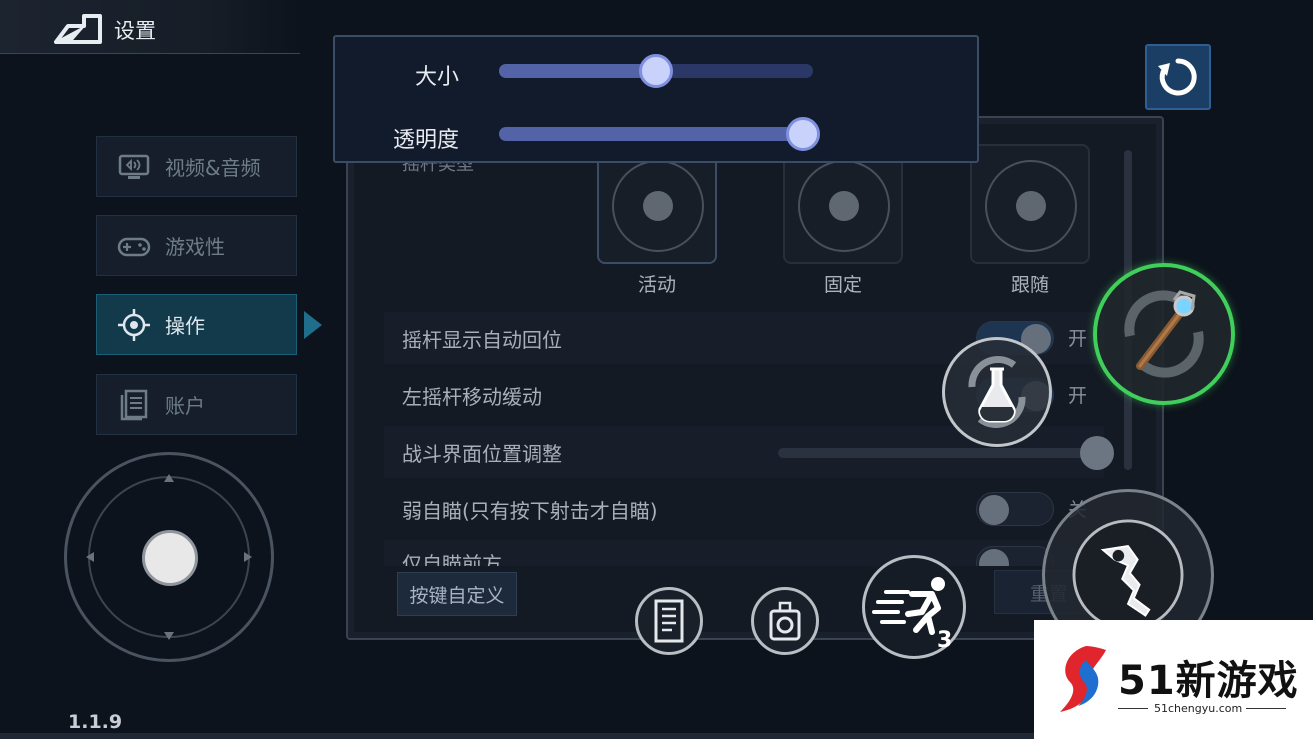 Image resolution: width=1313 pixels, height=739 pixels. What do you see at coordinates (577, 71) in the screenshot?
I see `size-slider-fill` at bounding box center [577, 71].